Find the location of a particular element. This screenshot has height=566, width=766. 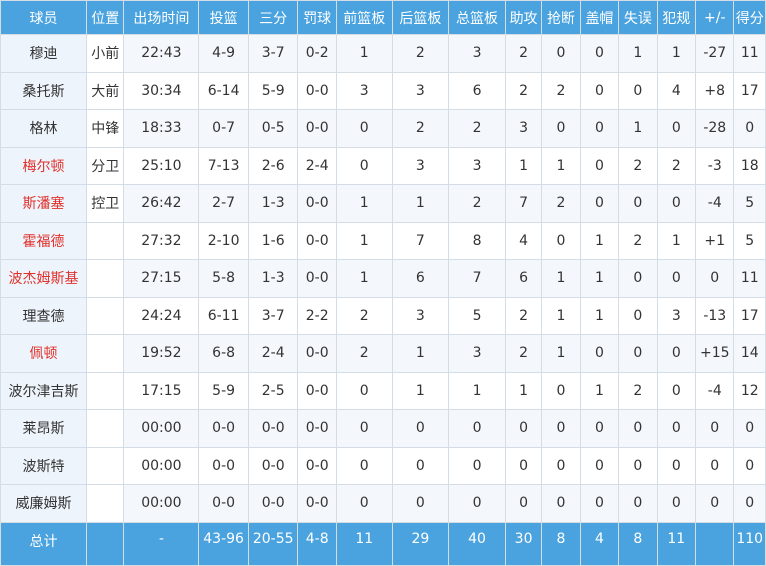

player-field-goals: 5-8 is located at coordinates (223, 278).